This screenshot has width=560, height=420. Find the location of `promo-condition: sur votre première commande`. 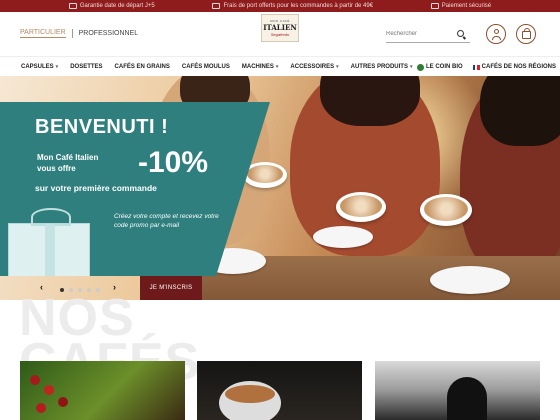

promo-condition: sur votre première commande is located at coordinates (96, 188).